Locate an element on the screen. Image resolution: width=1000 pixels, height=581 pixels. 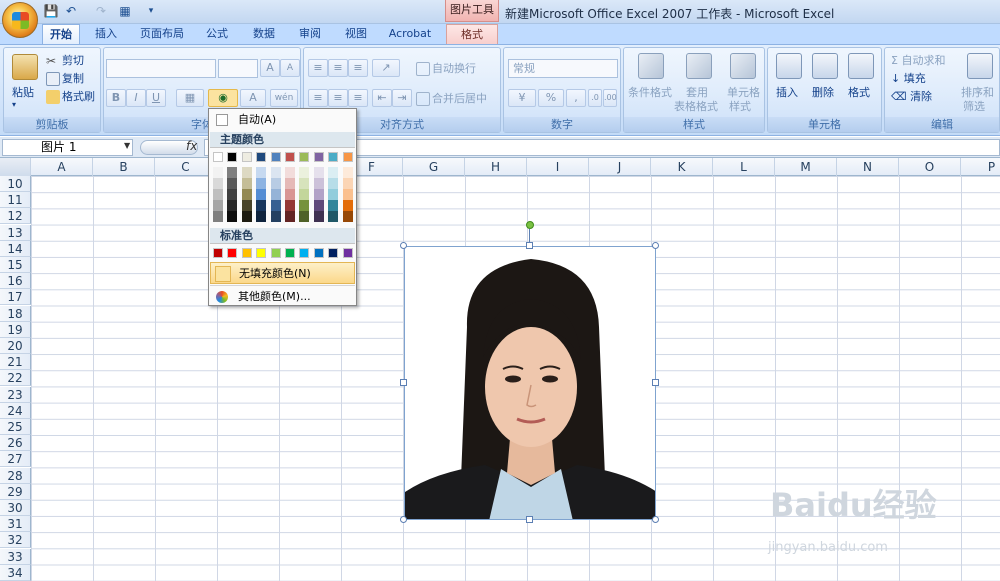
align-left-button: ≡ is located at coordinates (318, 98).